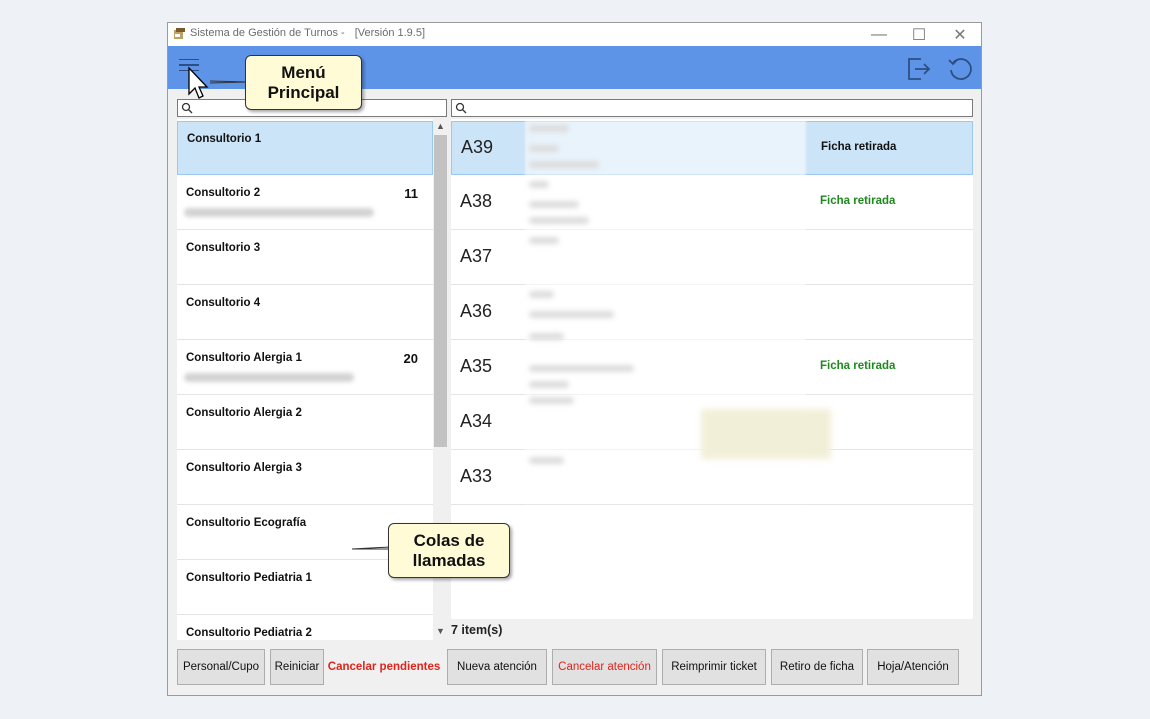  I want to click on minimize-button: —, so click(879, 34).